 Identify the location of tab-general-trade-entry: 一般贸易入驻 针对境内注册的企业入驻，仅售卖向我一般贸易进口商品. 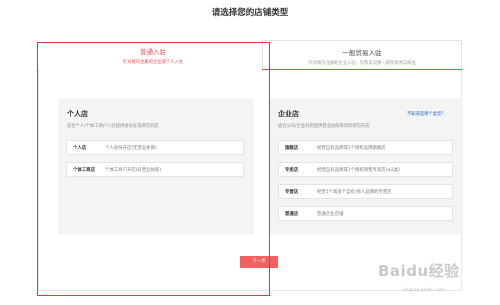
(362, 55).